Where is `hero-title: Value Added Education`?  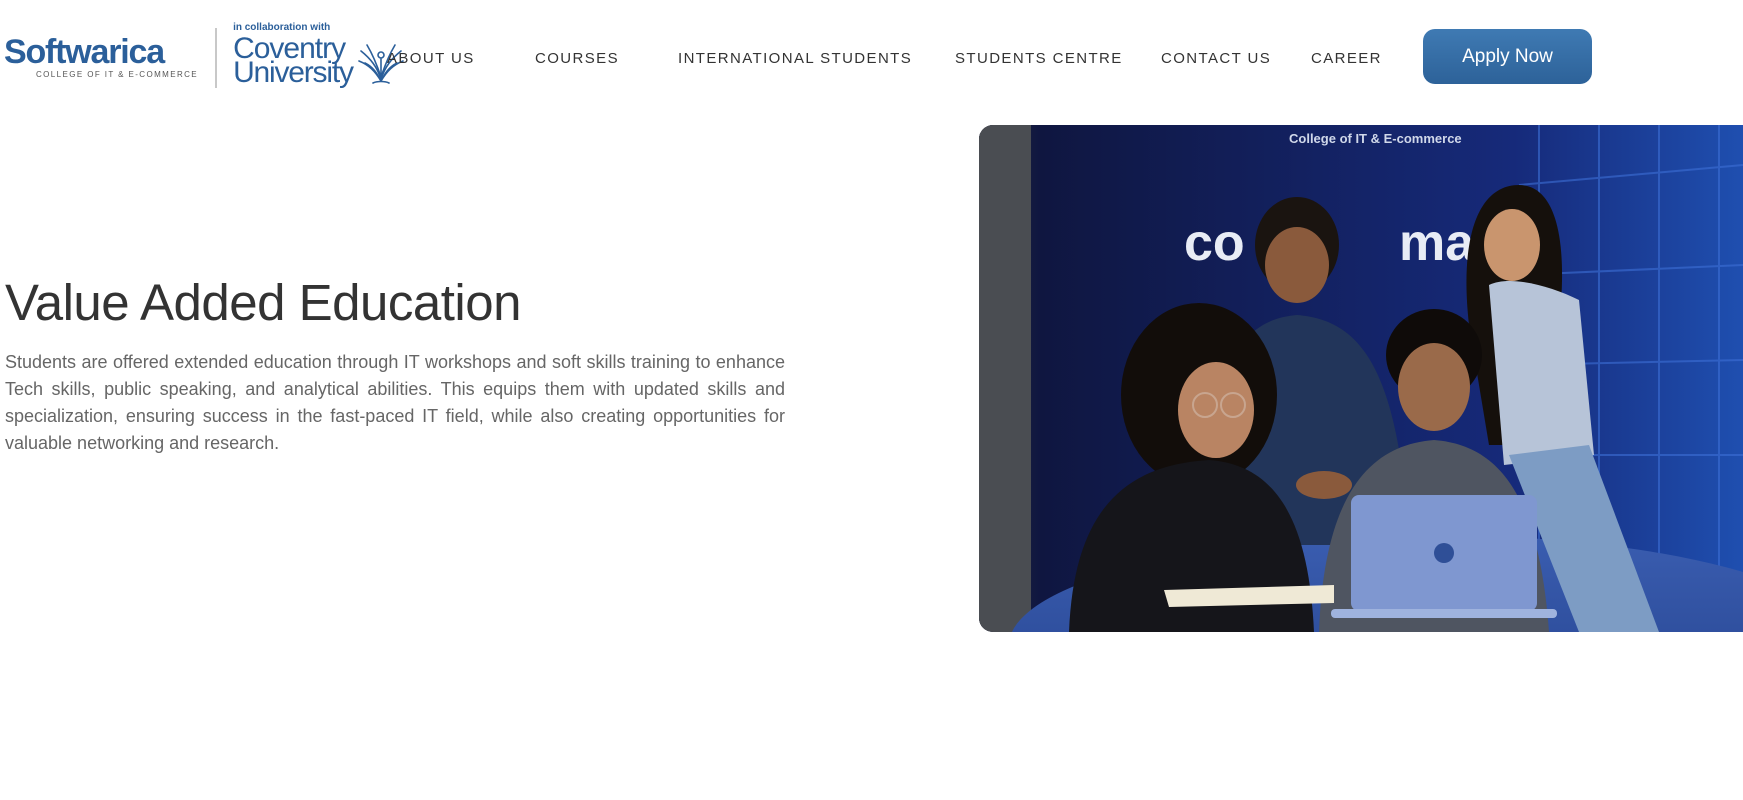 hero-title: Value Added Education is located at coordinates (263, 302).